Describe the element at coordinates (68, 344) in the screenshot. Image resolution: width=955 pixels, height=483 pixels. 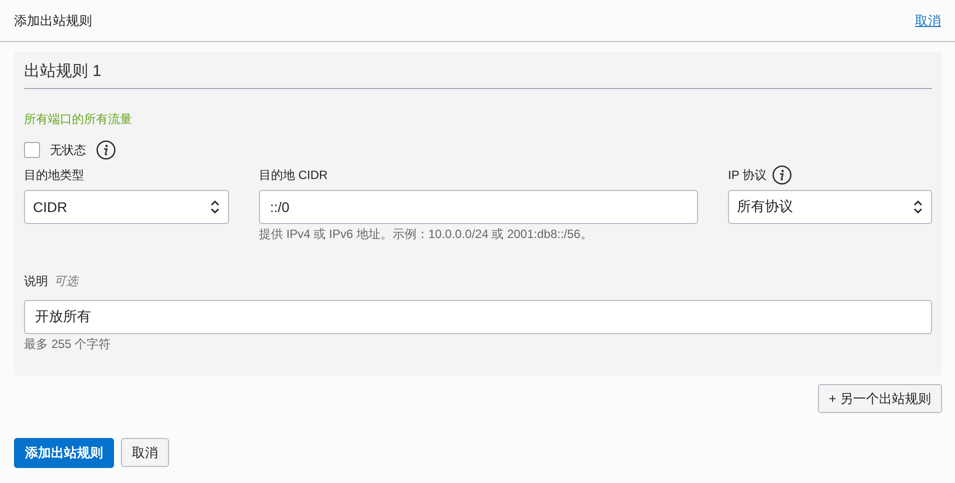
I see `hint-text: 最多 255 个字符` at that location.